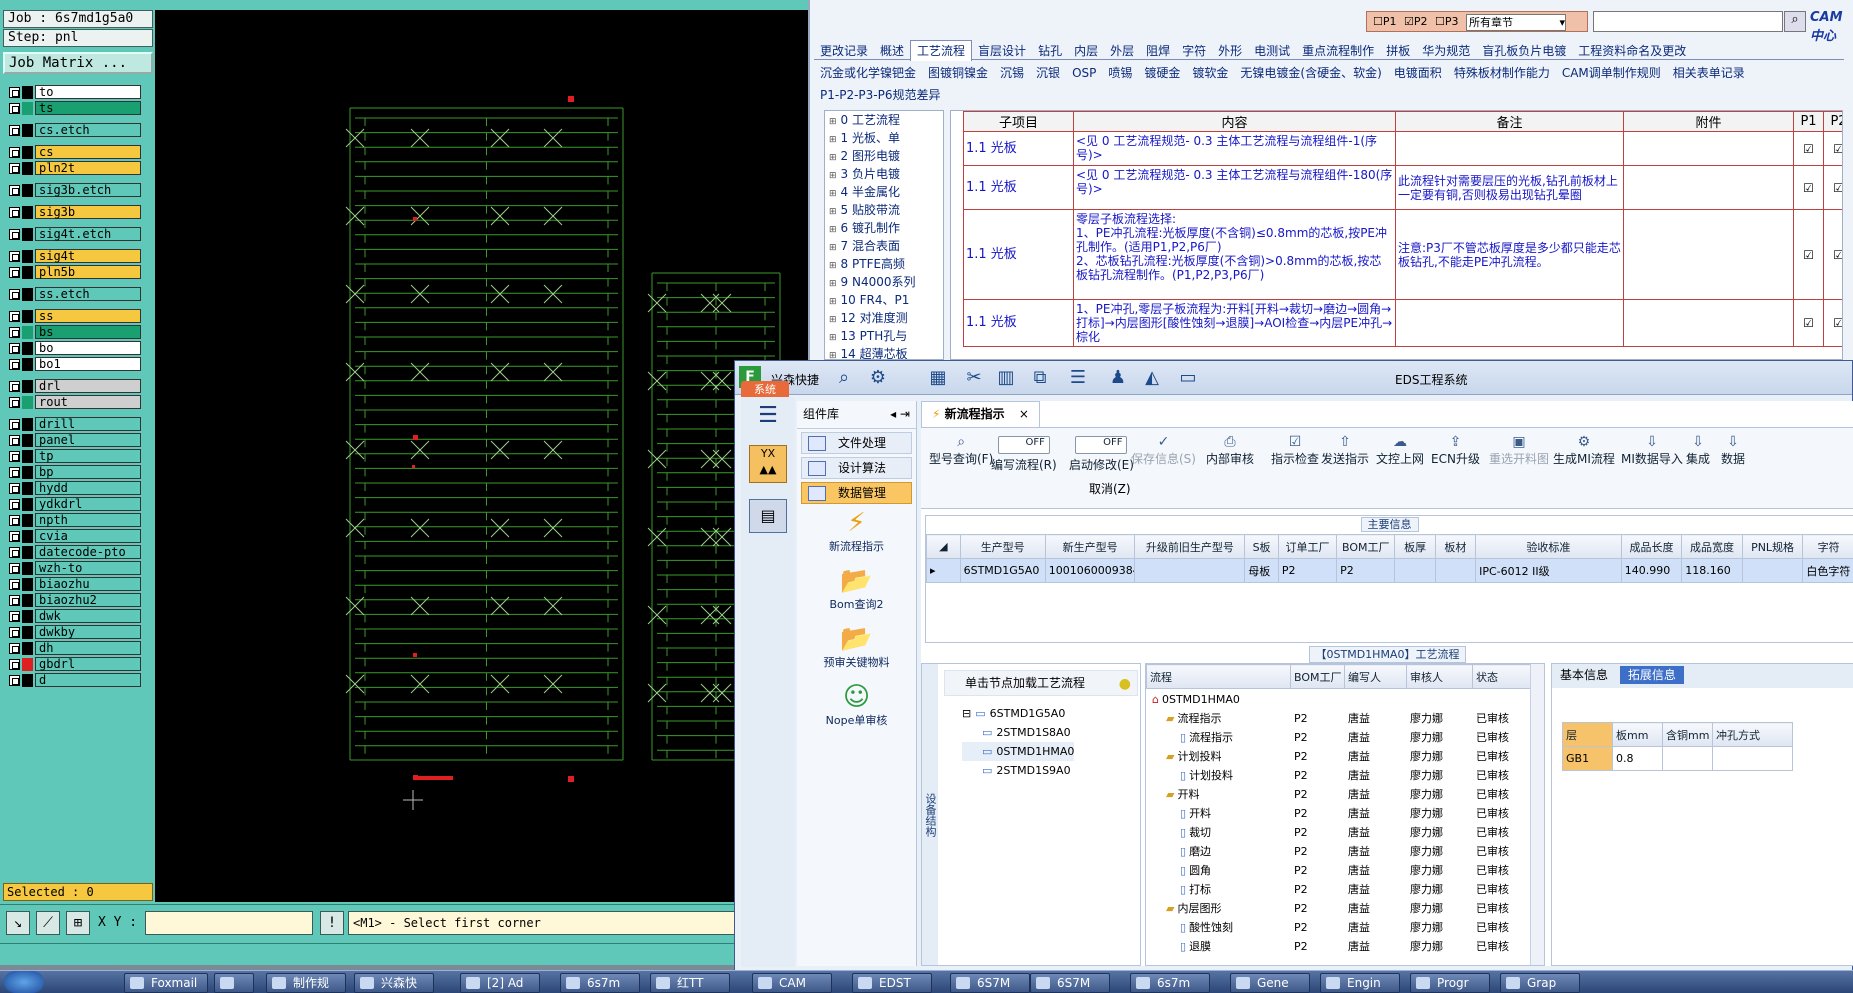 The image size is (1853, 993). Describe the element at coordinates (884, 282) in the screenshot. I see `chapter-tree-item: ⊞ 9 N4000系列` at that location.